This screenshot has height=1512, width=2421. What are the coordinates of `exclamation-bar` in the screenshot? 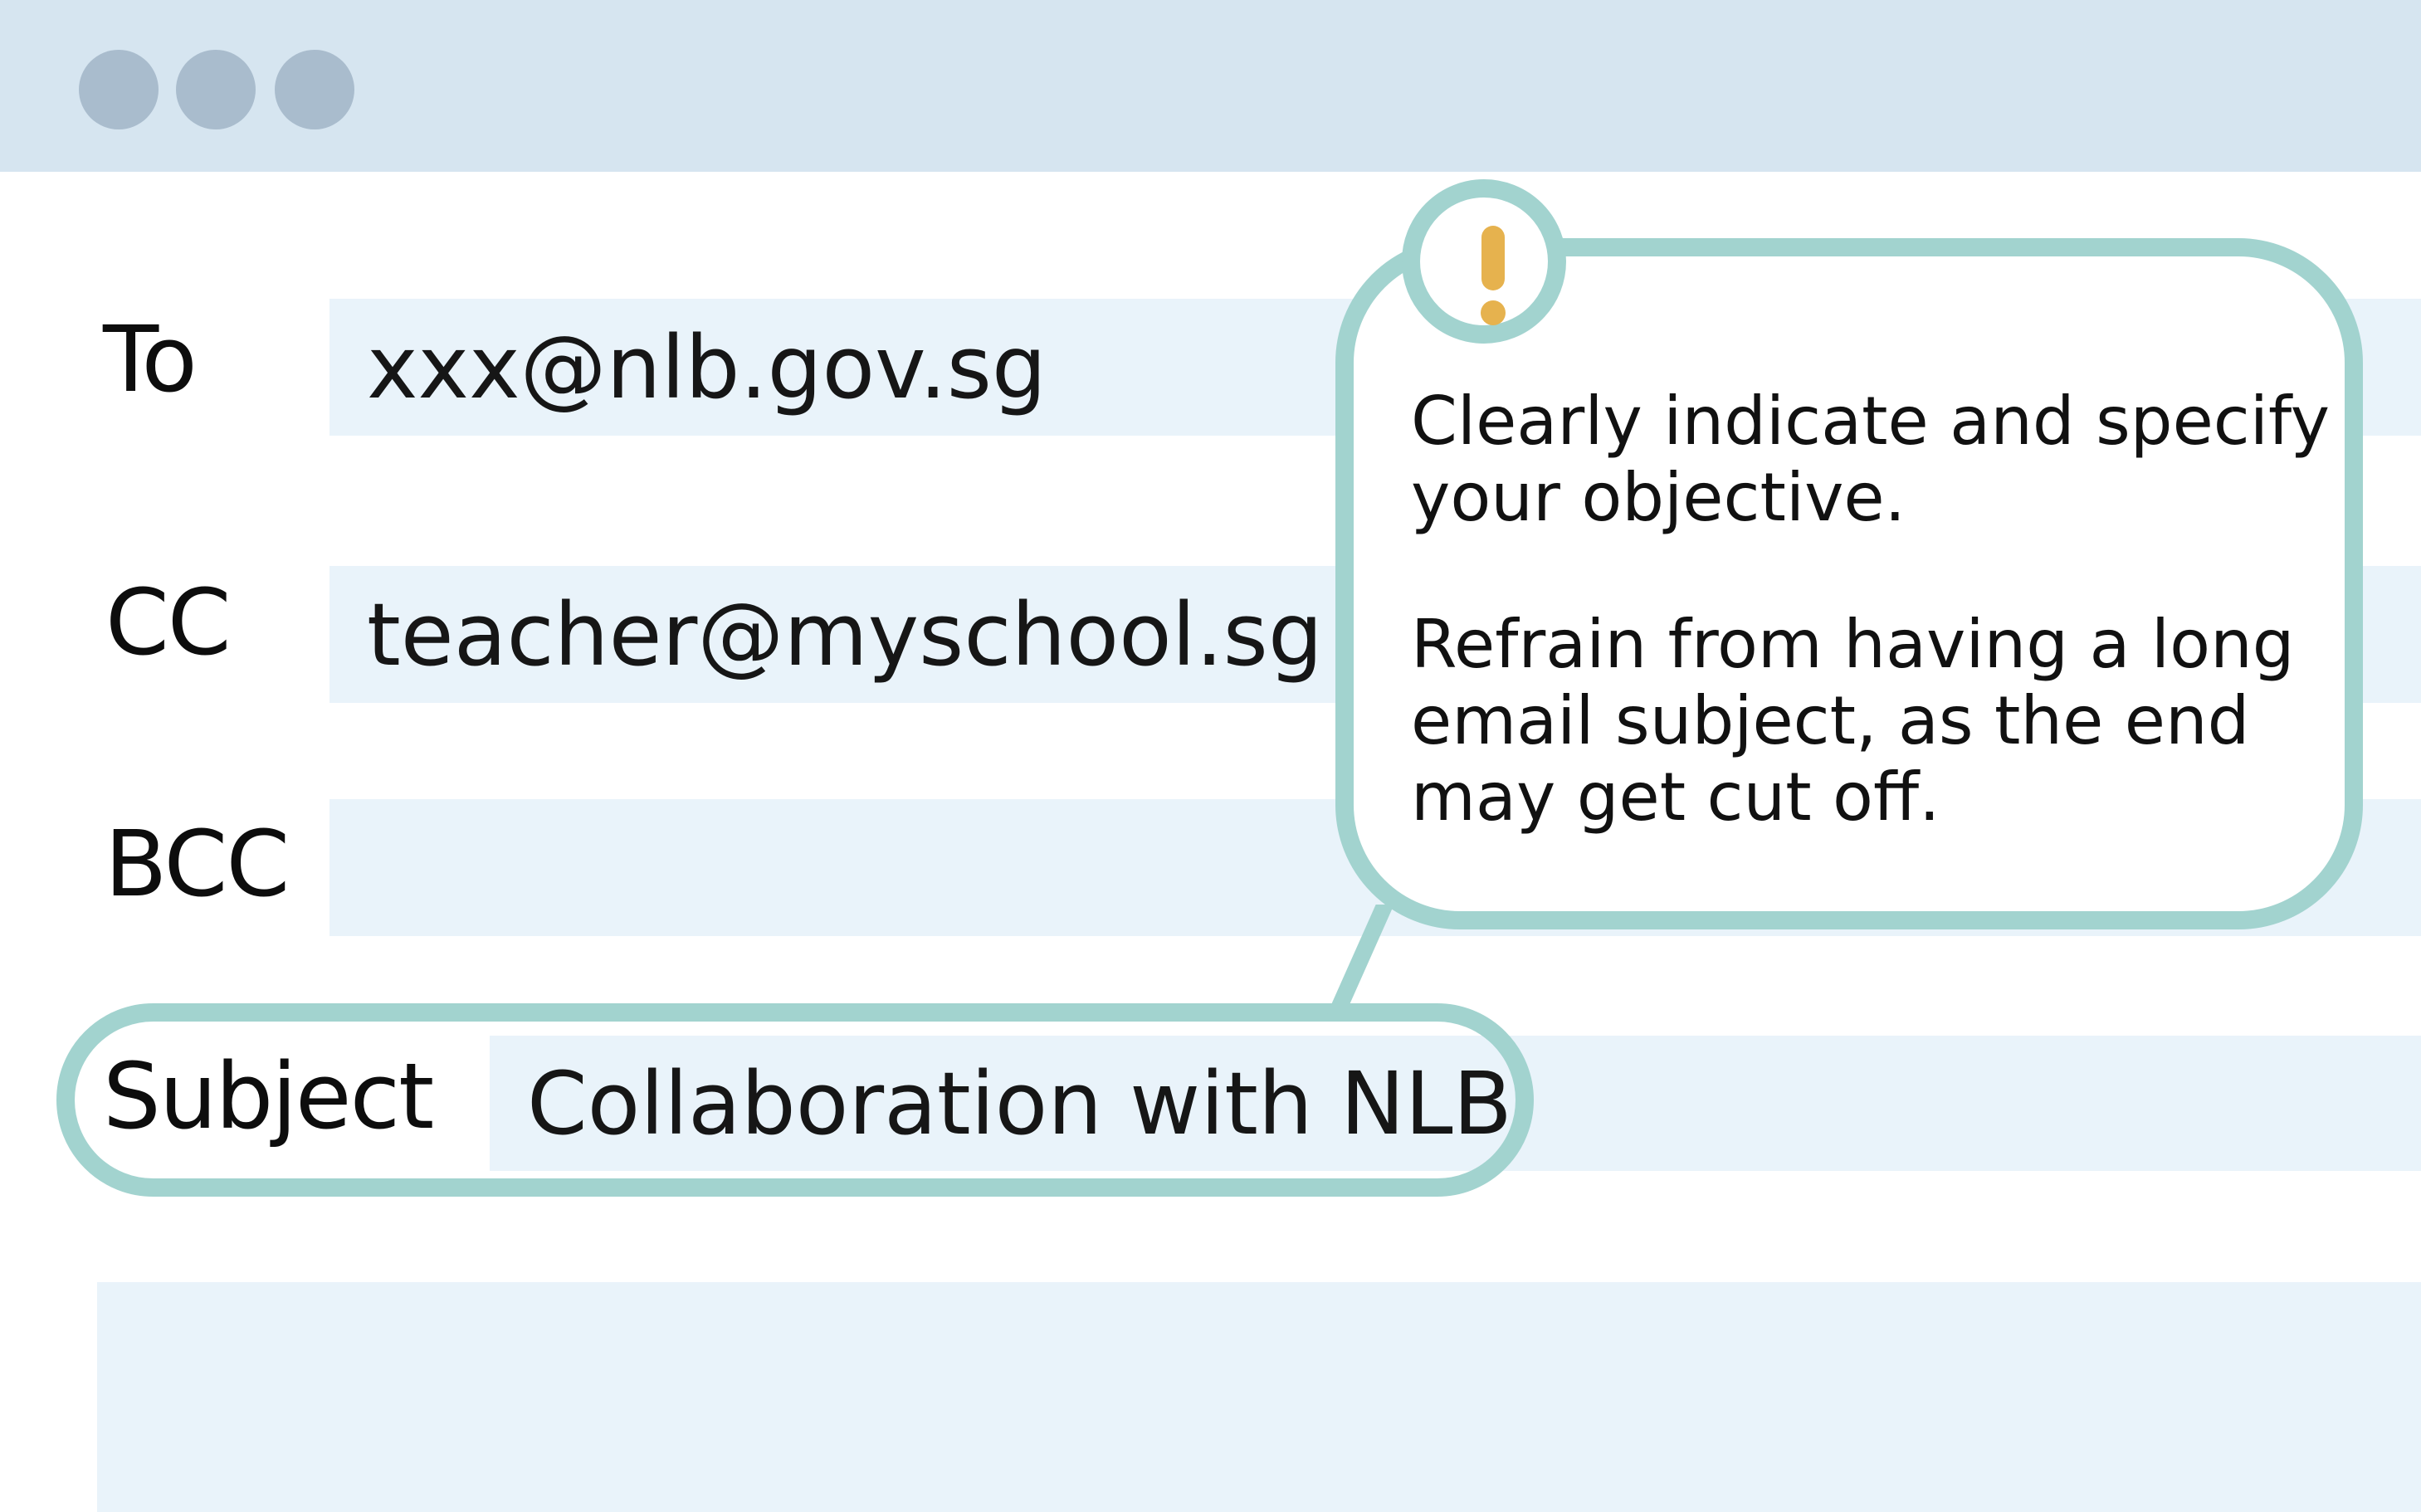 It's located at (1493, 258).